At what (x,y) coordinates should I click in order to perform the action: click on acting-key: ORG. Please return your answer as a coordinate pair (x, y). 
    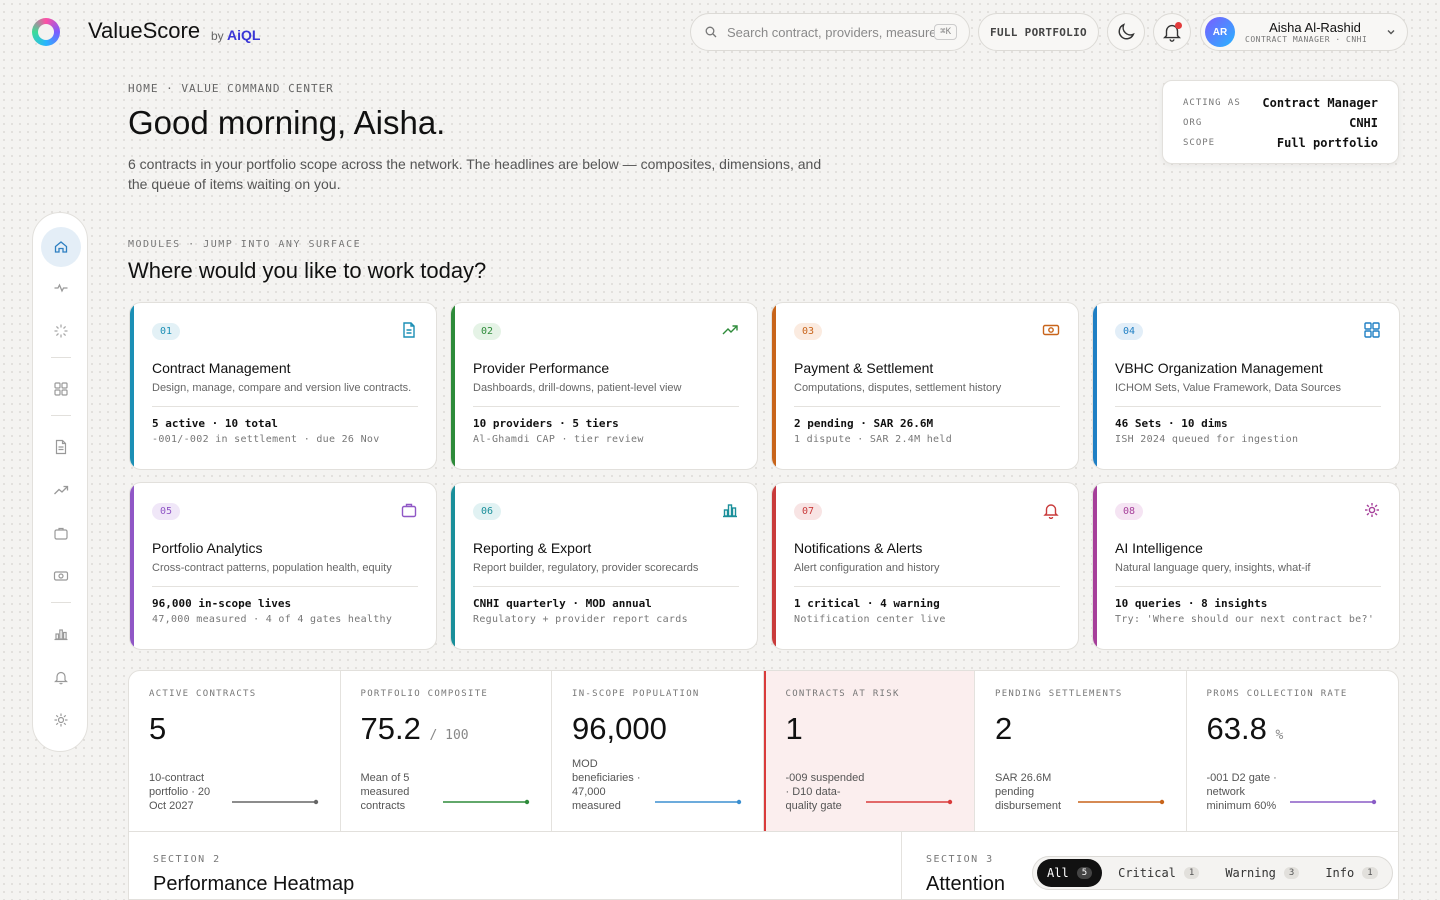
    Looking at the image, I should click on (1193, 123).